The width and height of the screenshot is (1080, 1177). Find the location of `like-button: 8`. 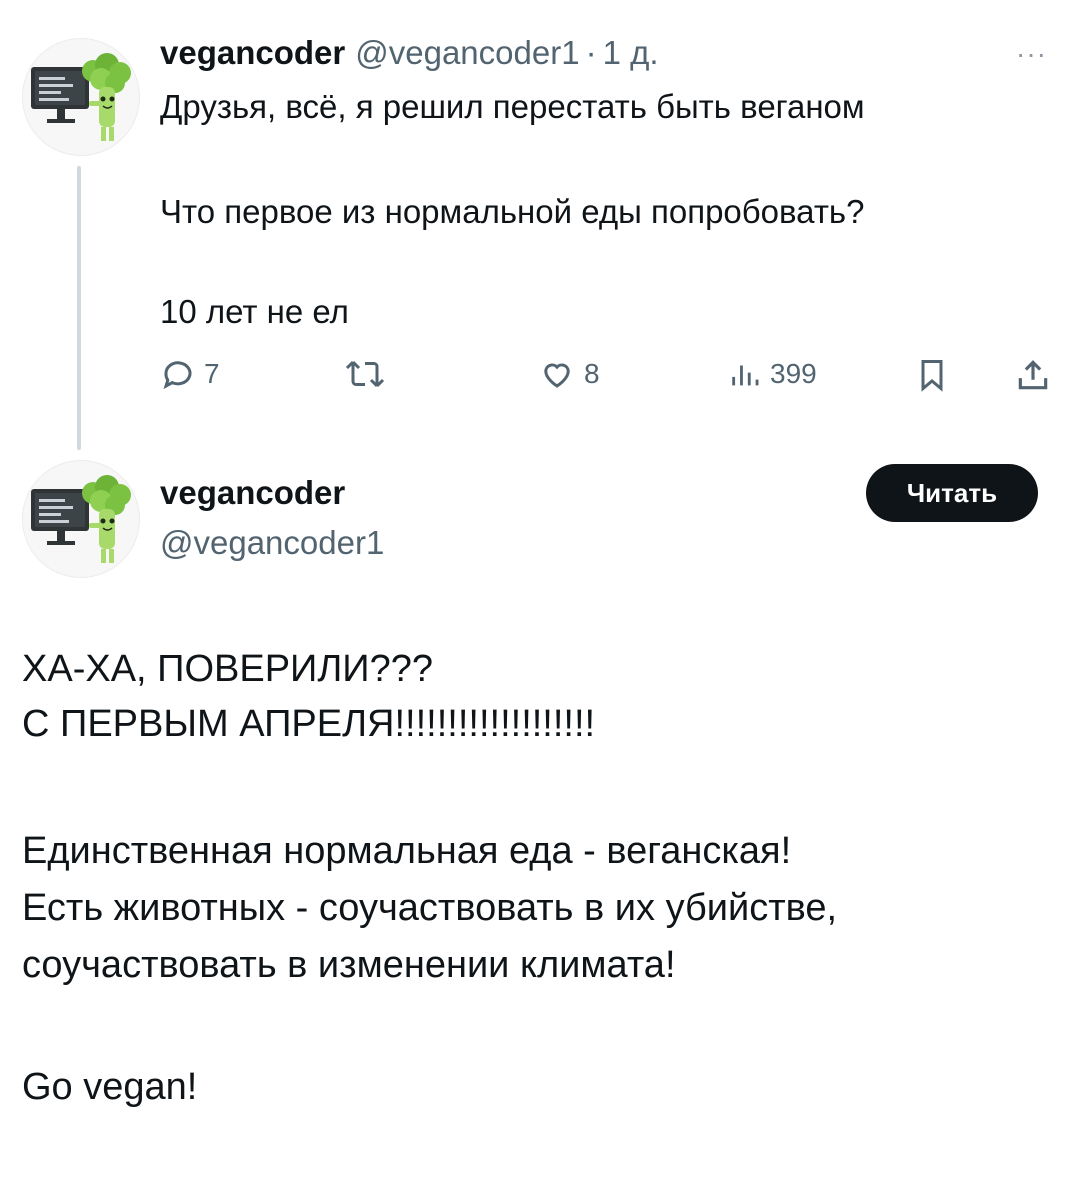

like-button: 8 is located at coordinates (569, 374).